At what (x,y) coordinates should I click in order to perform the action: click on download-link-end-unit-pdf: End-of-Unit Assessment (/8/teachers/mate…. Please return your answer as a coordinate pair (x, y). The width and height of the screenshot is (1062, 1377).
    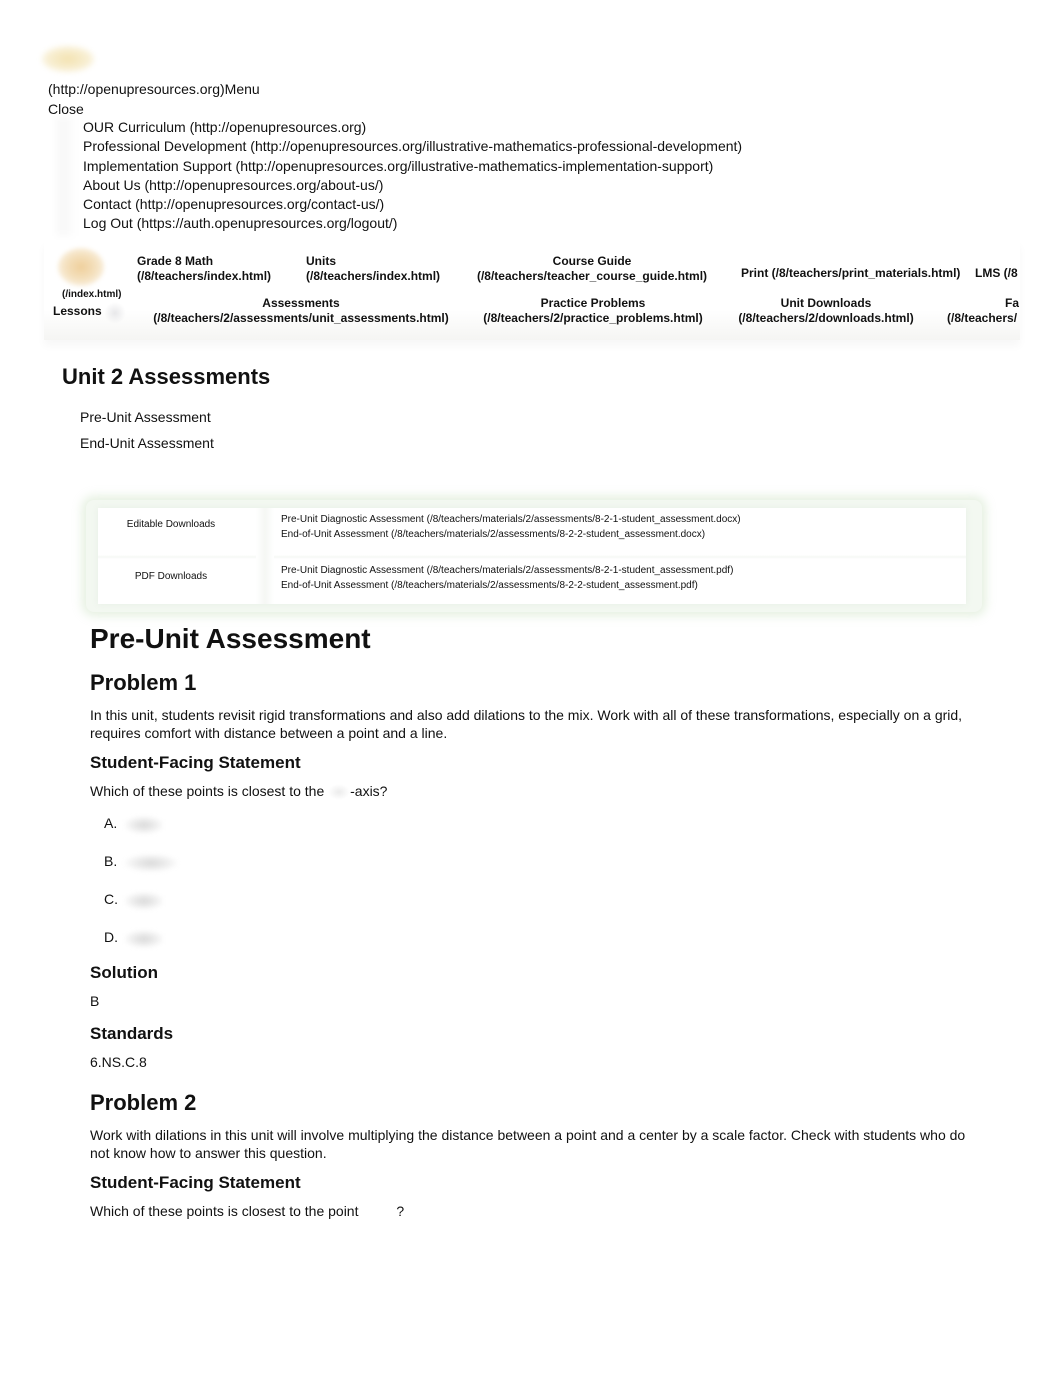
    Looking at the image, I should click on (507, 585).